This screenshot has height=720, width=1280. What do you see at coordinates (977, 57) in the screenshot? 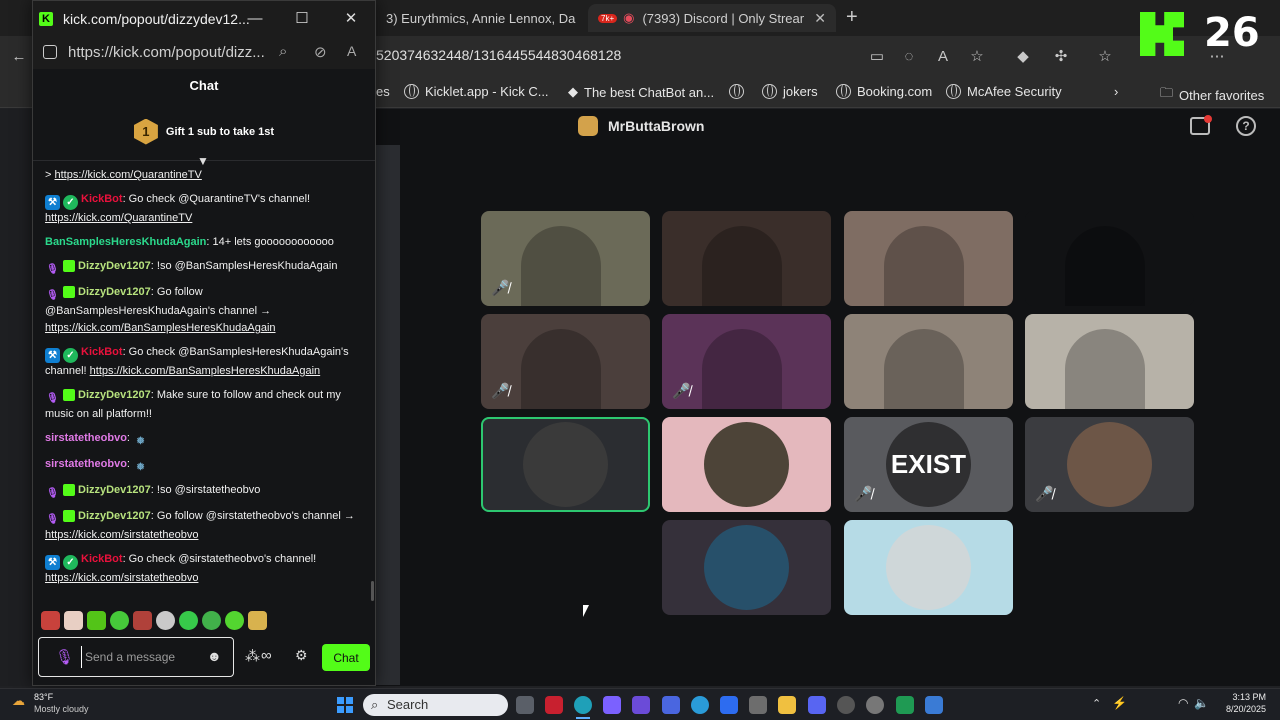
I see `favorite-star-icon: ☆` at bounding box center [977, 57].